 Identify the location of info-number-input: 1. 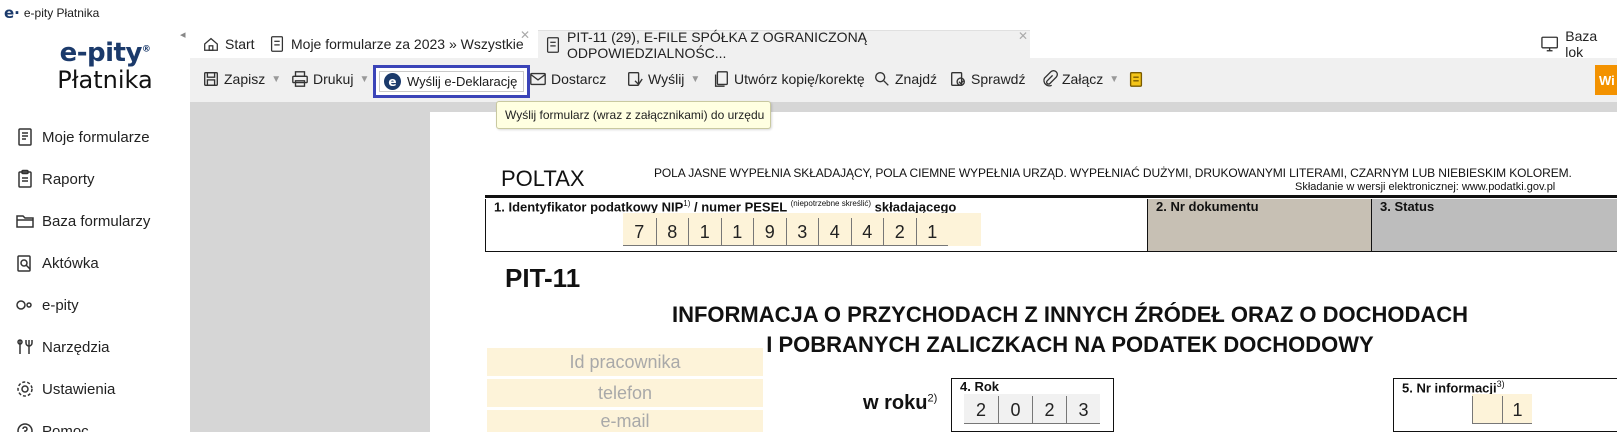
(1502, 409).